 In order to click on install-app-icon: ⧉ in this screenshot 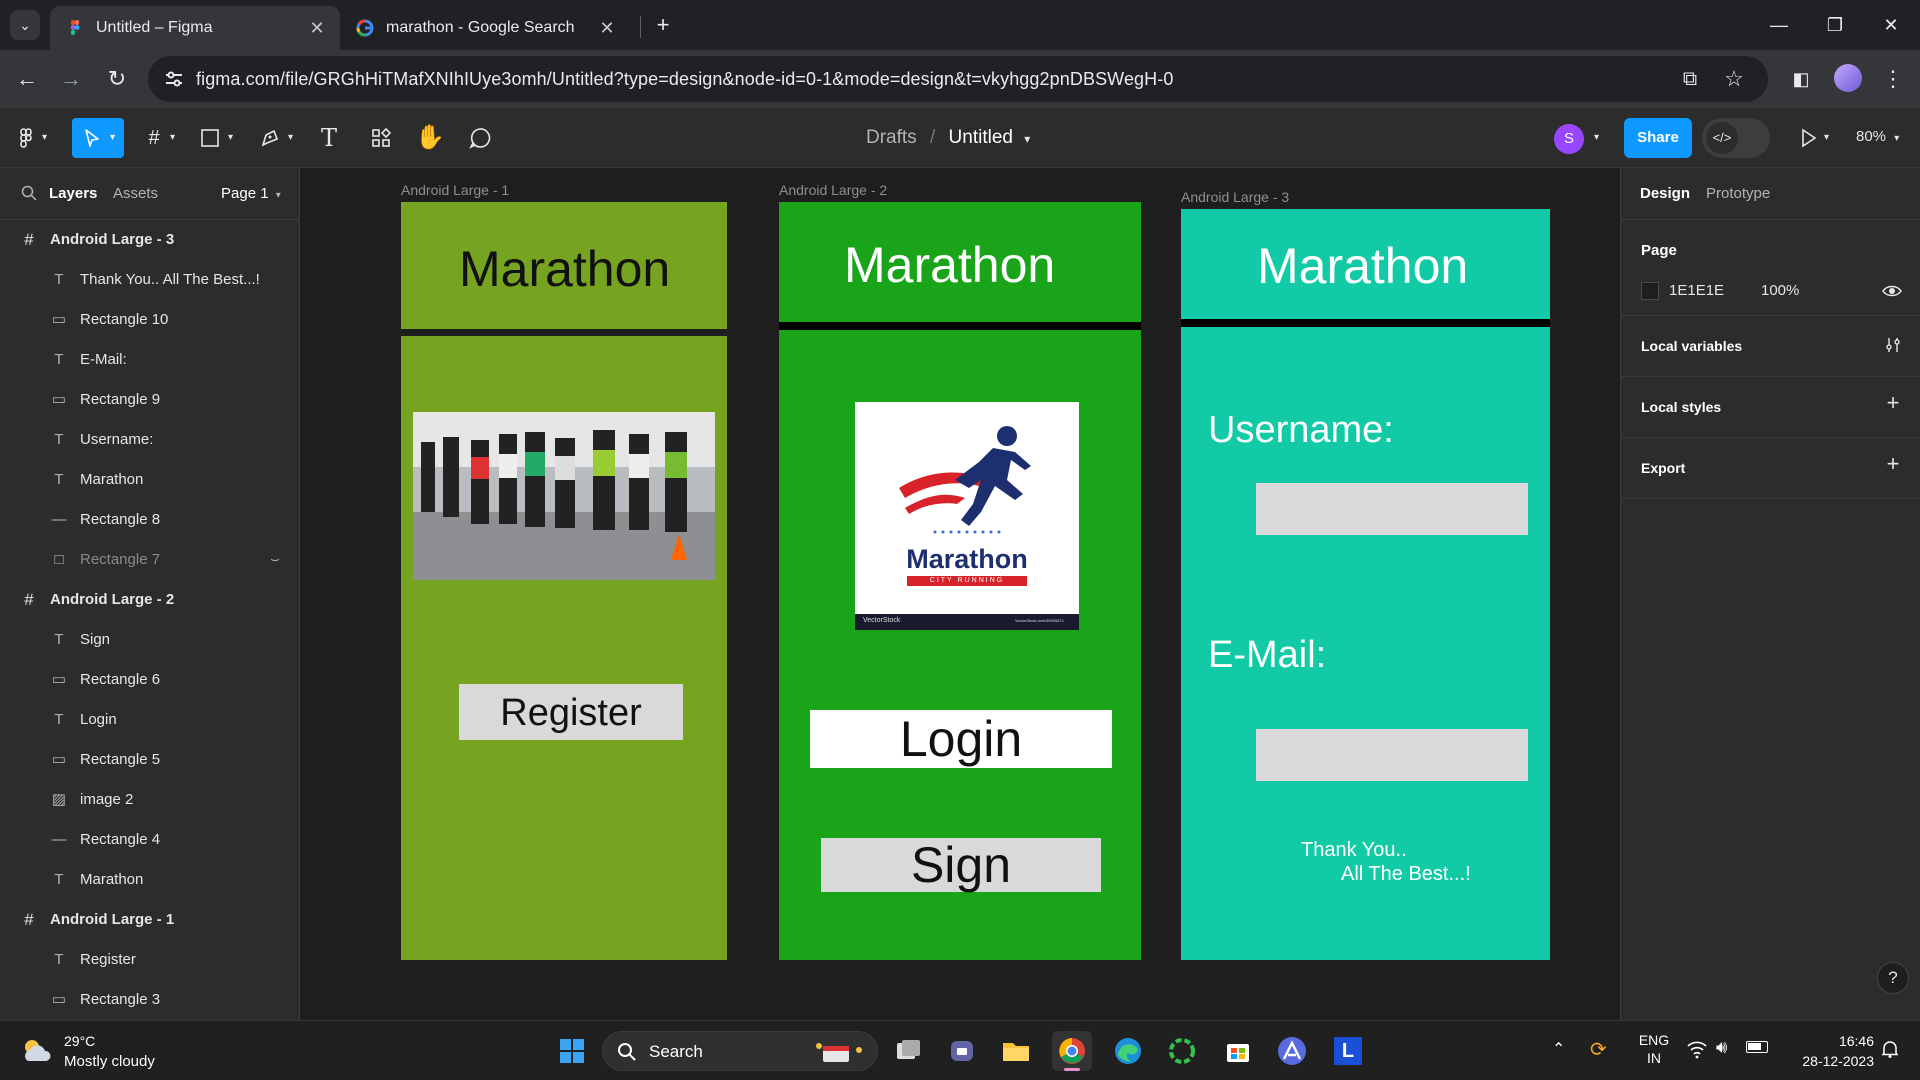, I will do `click(1690, 79)`.